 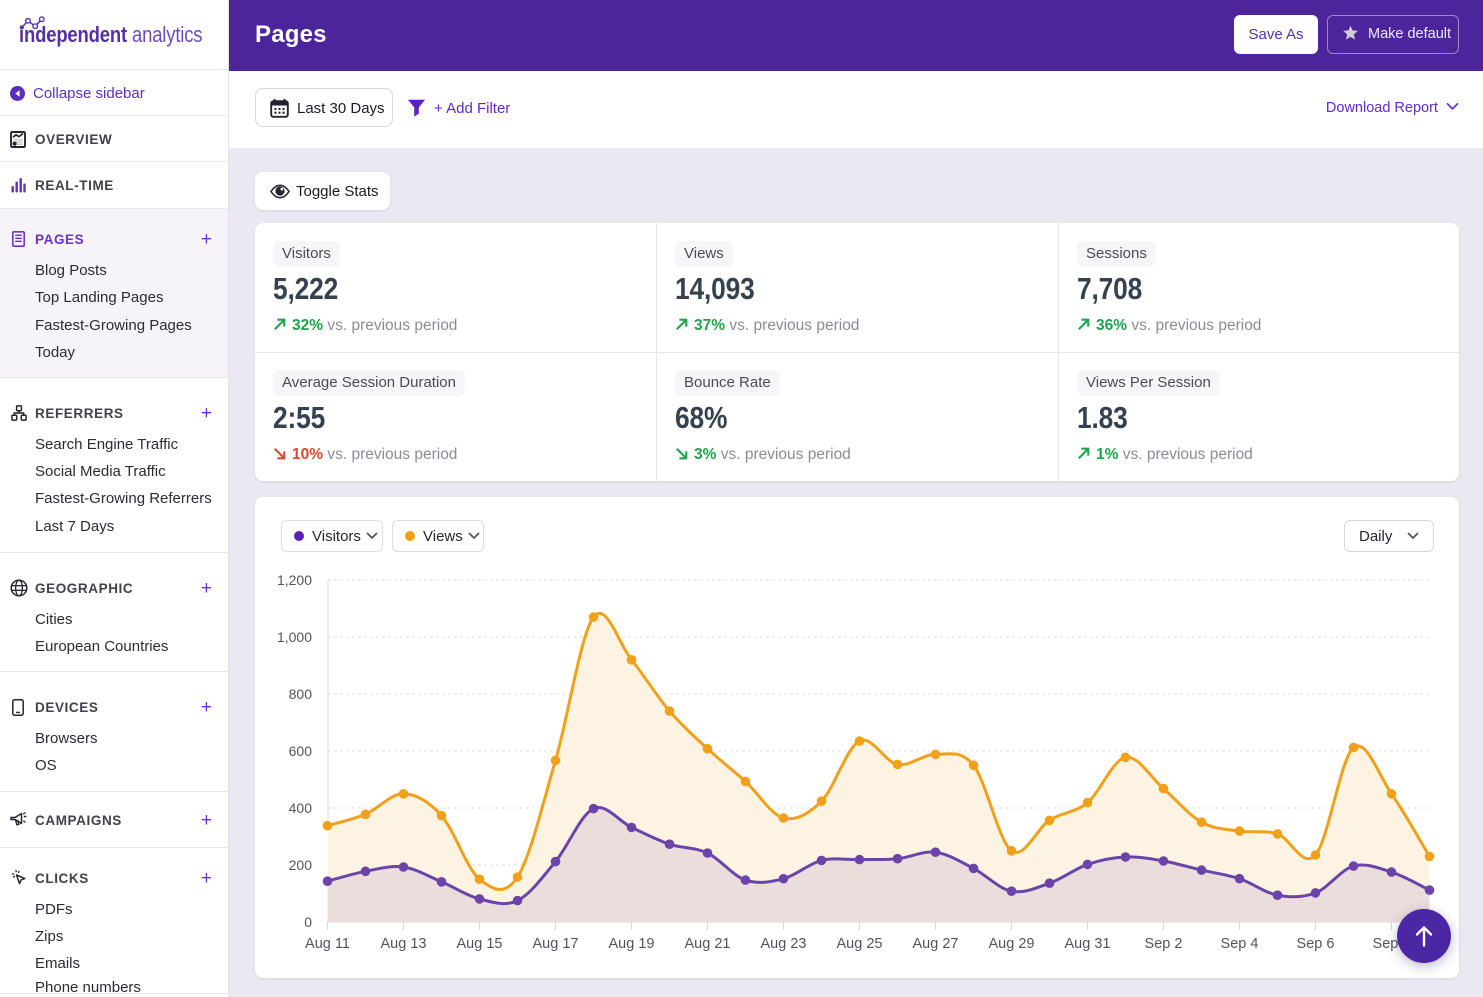 I want to click on svg-text: 200, so click(x=301, y=865).